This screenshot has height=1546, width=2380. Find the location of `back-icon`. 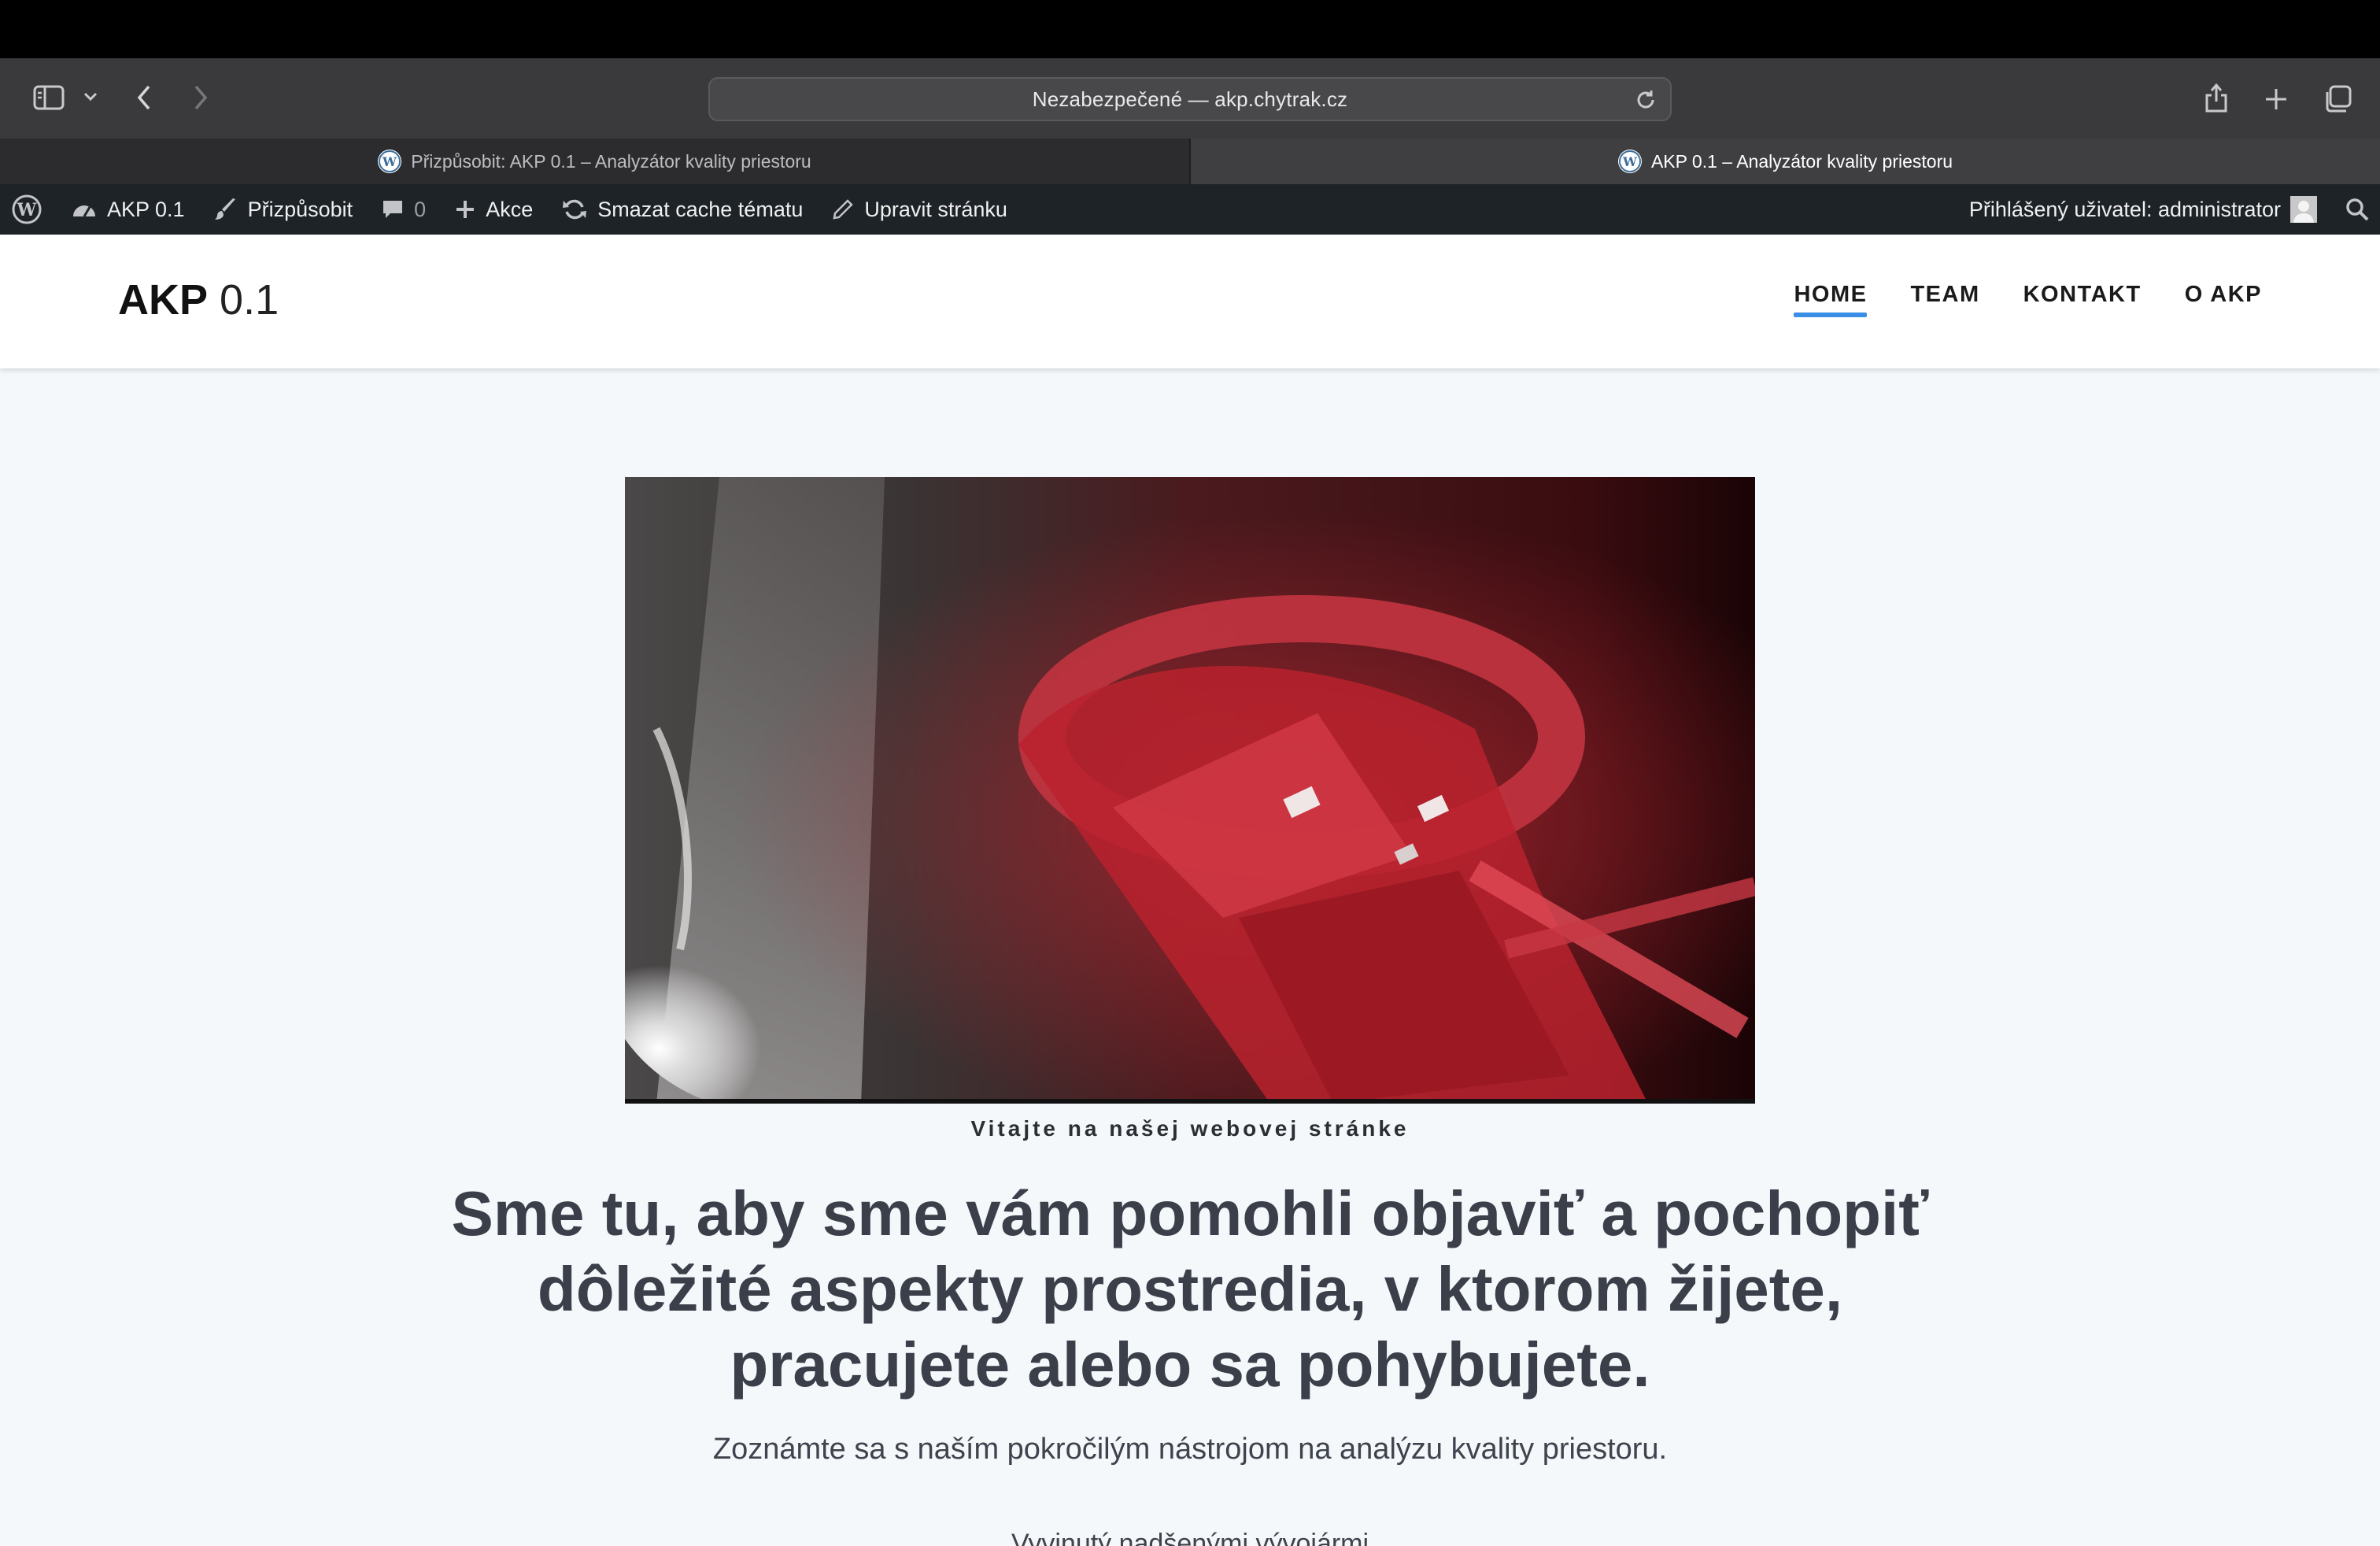

back-icon is located at coordinates (144, 97).